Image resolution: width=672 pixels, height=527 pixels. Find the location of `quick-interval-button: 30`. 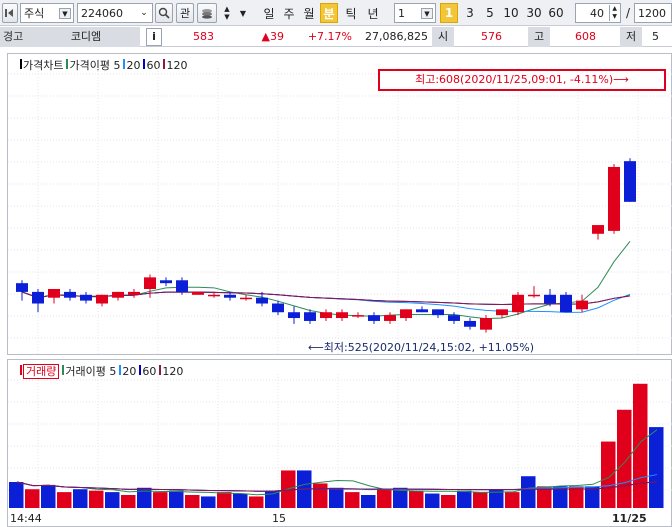

quick-interval-button: 30 is located at coordinates (534, 13).